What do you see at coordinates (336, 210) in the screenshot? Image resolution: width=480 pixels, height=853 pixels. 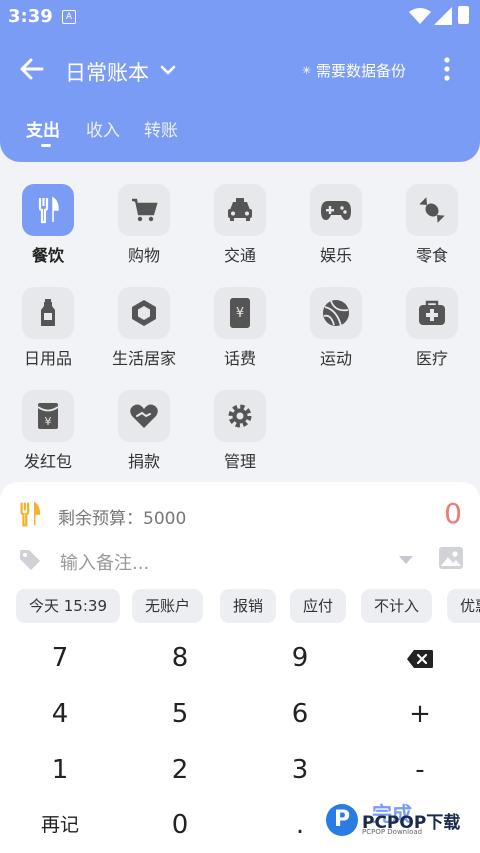 I see `gamepad-icon` at bounding box center [336, 210].